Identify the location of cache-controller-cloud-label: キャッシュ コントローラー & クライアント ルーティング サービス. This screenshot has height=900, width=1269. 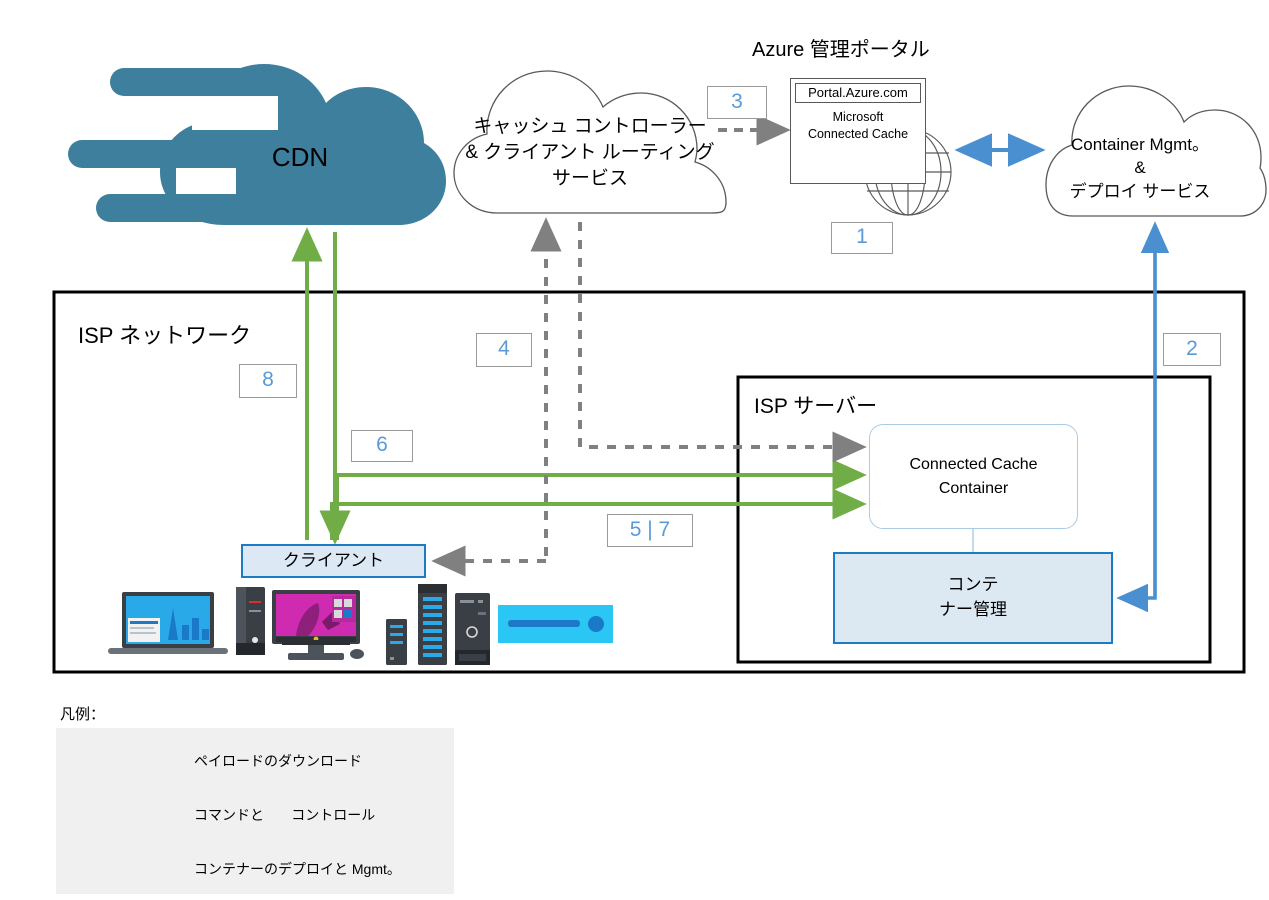
(590, 153).